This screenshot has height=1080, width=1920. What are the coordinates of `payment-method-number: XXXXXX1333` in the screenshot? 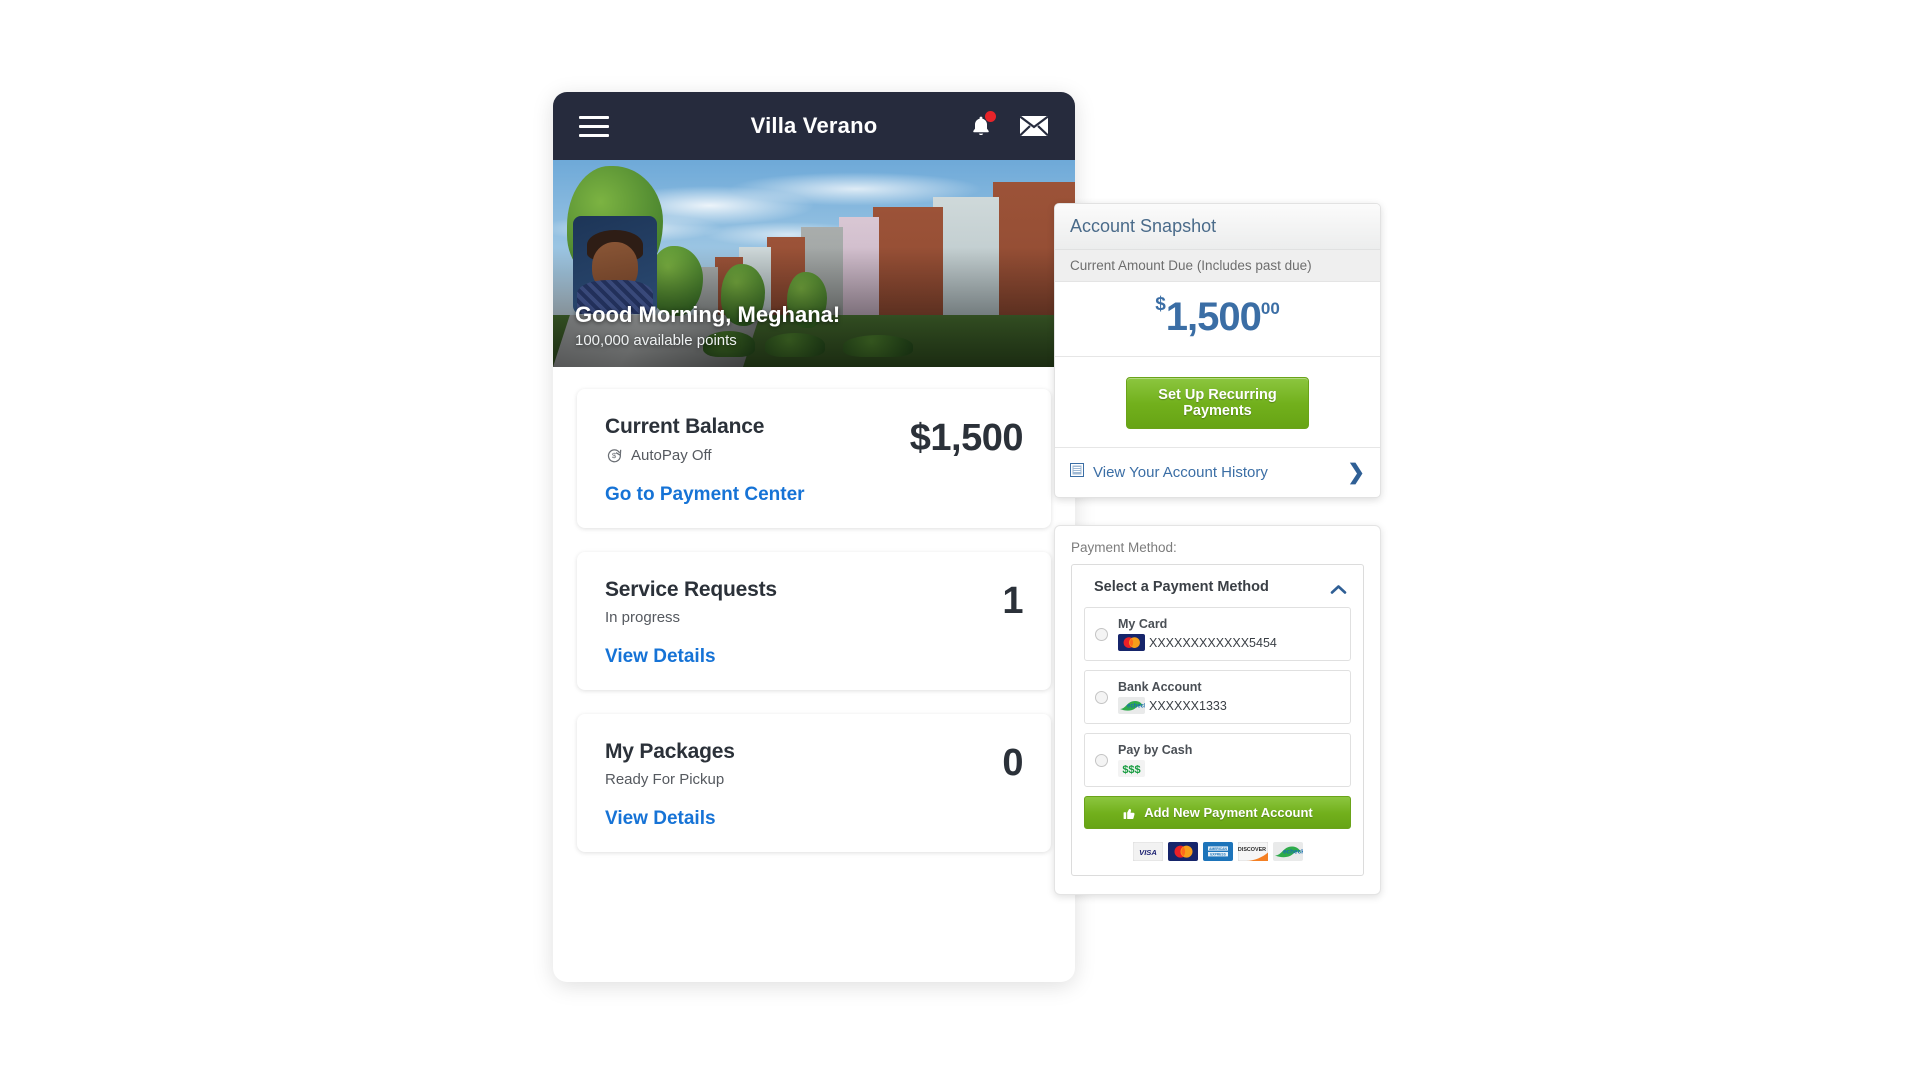 It's located at (1188, 705).